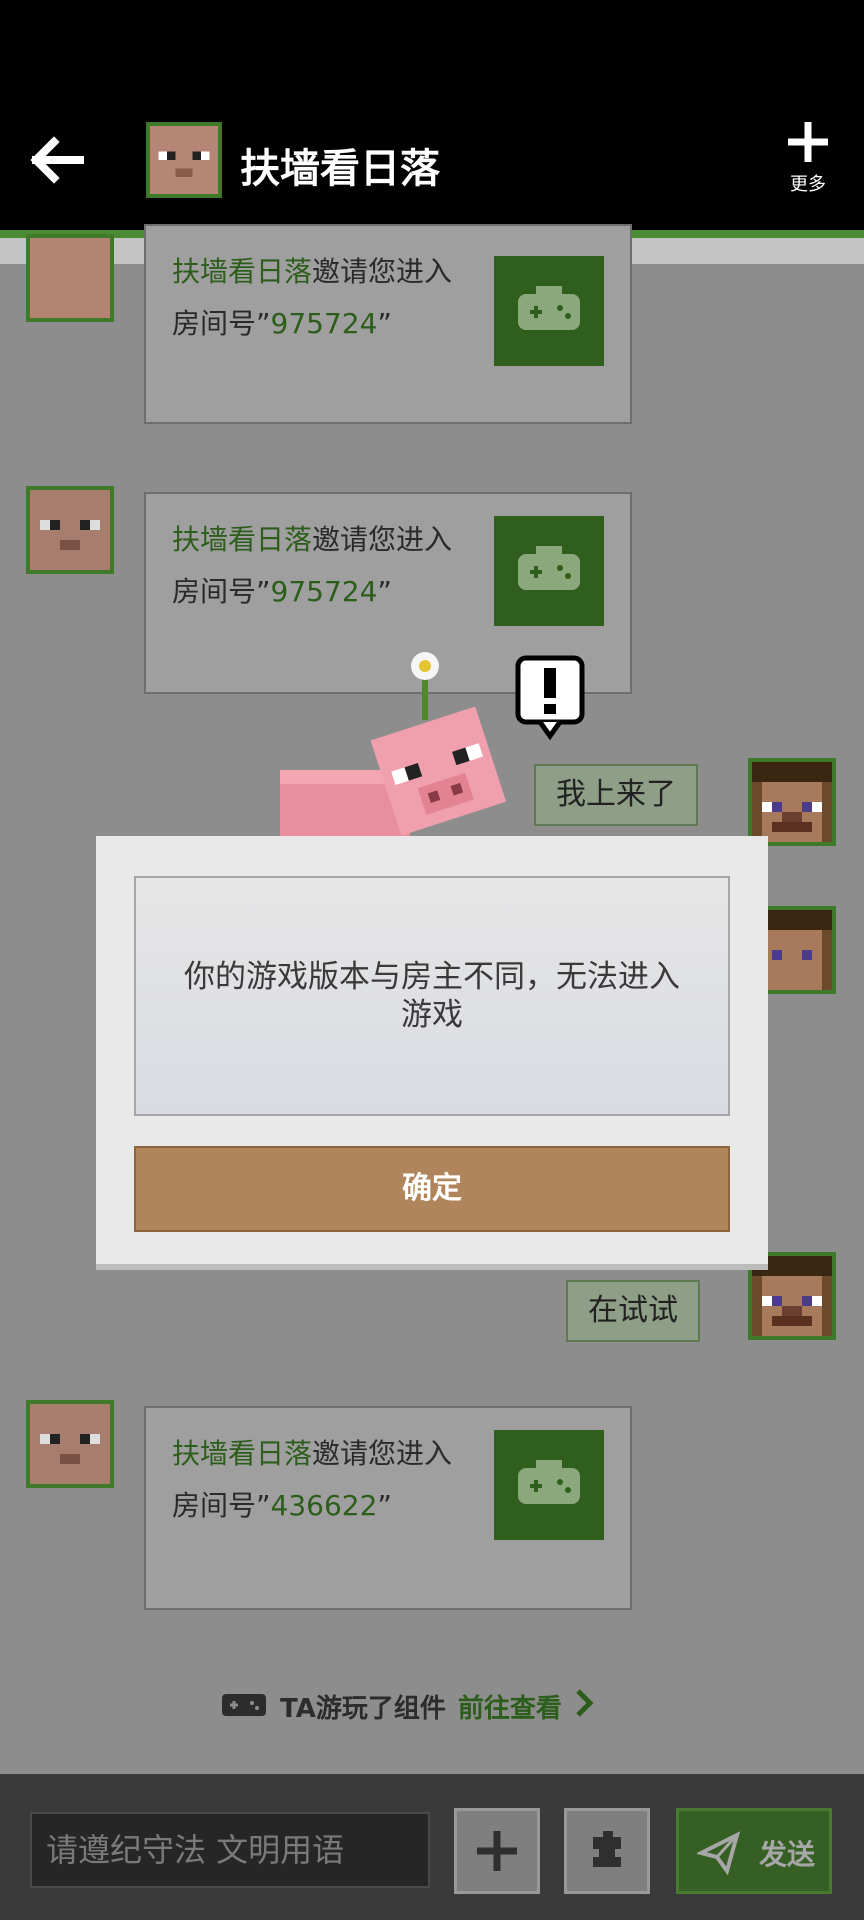 The width and height of the screenshot is (864, 1920). I want to click on invite-card: 扶墙看日落邀请您进入 房间号”975724”, so click(388, 324).